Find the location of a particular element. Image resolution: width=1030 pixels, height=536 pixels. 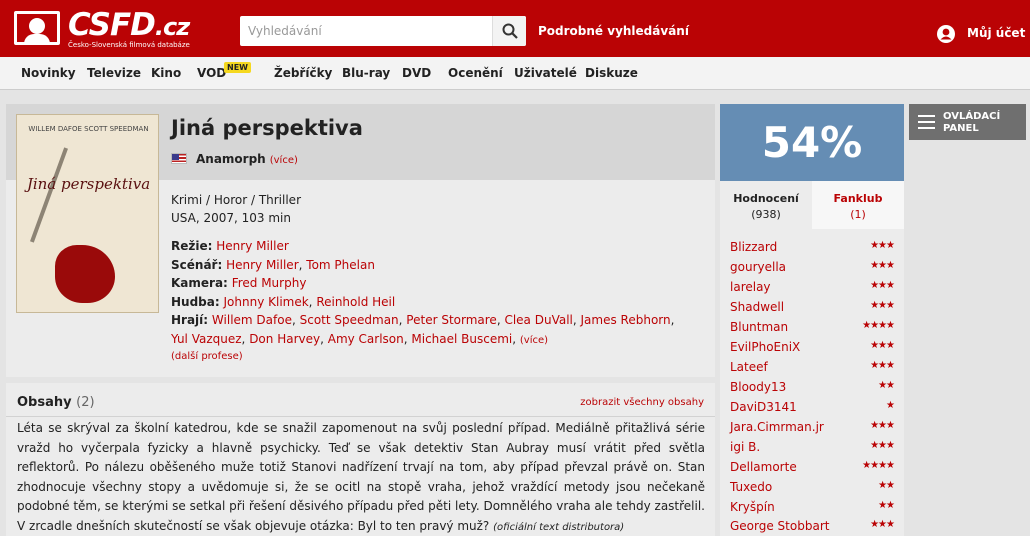

list-item: Kryšpín ★★ is located at coordinates (812, 507).